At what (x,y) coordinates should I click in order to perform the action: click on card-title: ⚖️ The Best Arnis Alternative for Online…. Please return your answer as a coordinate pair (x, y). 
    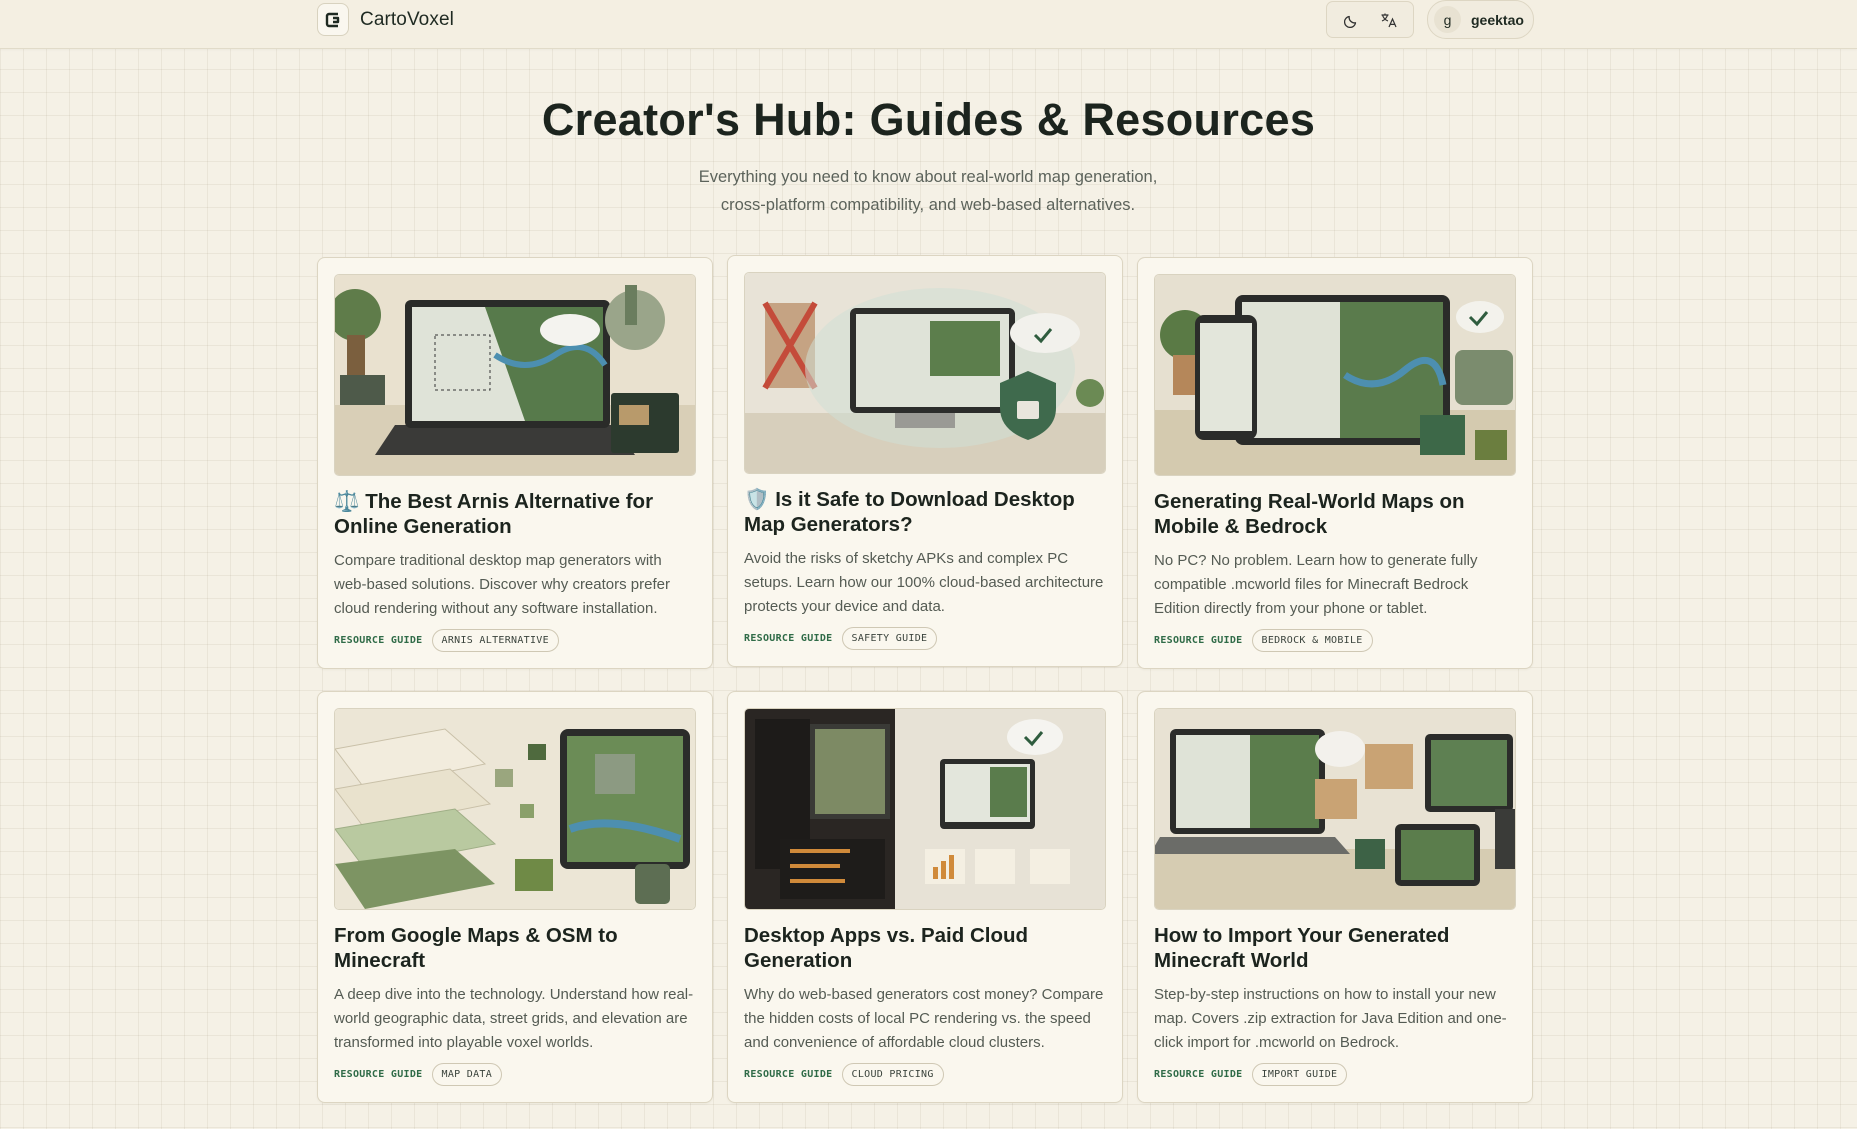
    Looking at the image, I should click on (515, 514).